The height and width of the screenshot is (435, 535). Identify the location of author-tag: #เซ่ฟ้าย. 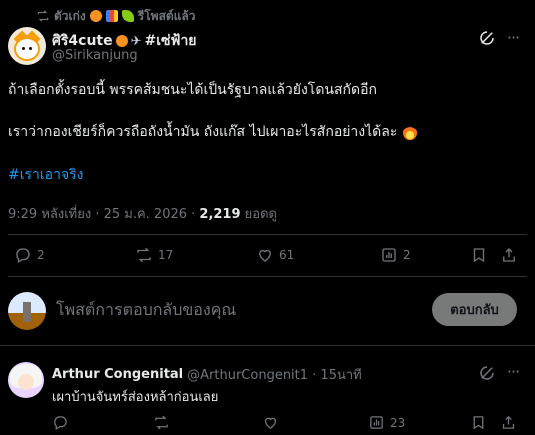
(171, 41).